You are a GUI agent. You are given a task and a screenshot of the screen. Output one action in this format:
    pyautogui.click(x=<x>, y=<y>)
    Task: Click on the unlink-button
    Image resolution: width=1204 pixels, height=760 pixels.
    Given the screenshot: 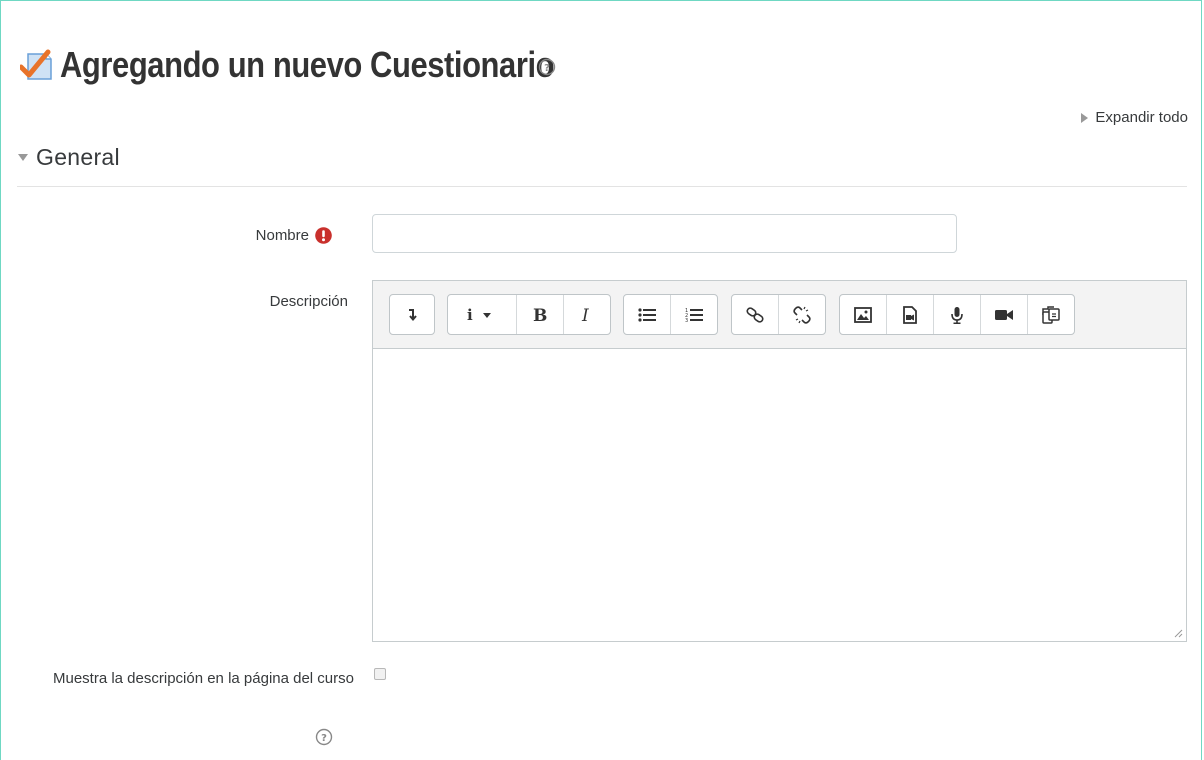 What is the action you would take?
    pyautogui.click(x=802, y=314)
    